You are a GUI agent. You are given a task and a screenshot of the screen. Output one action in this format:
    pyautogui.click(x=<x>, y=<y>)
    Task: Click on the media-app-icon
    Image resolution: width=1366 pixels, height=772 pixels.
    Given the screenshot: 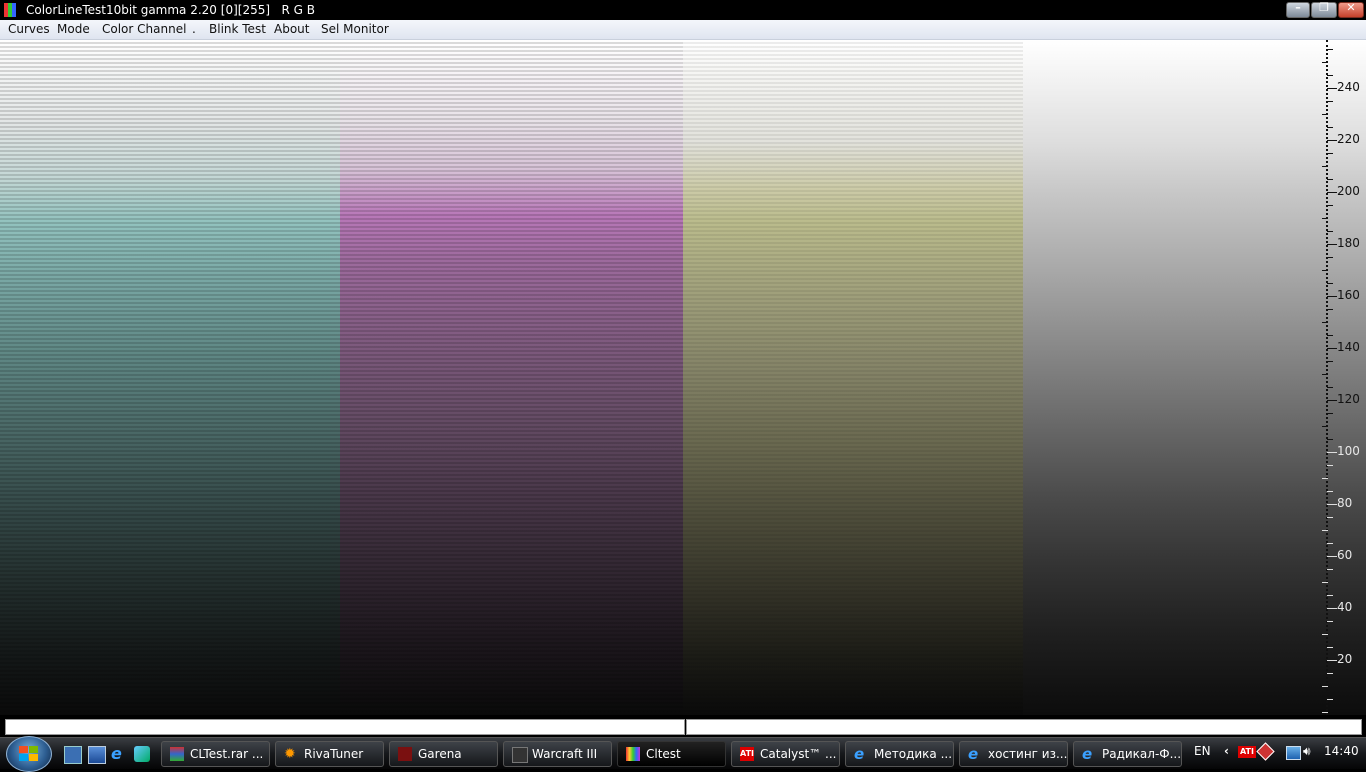 What is the action you would take?
    pyautogui.click(x=142, y=754)
    